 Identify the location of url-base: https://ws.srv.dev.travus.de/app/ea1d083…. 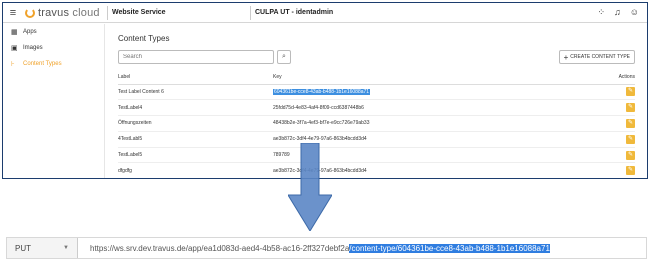
(220, 248).